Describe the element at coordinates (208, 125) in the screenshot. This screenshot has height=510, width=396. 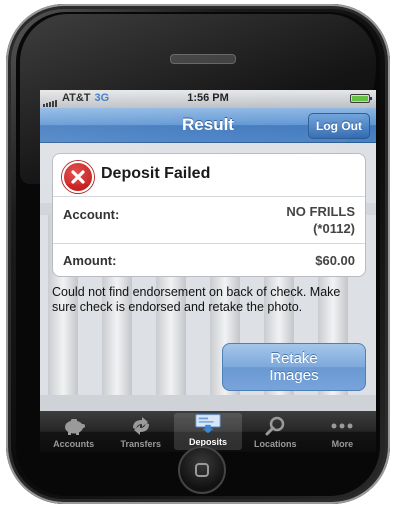
I see `navigation-bar: Result Log Out` at that location.